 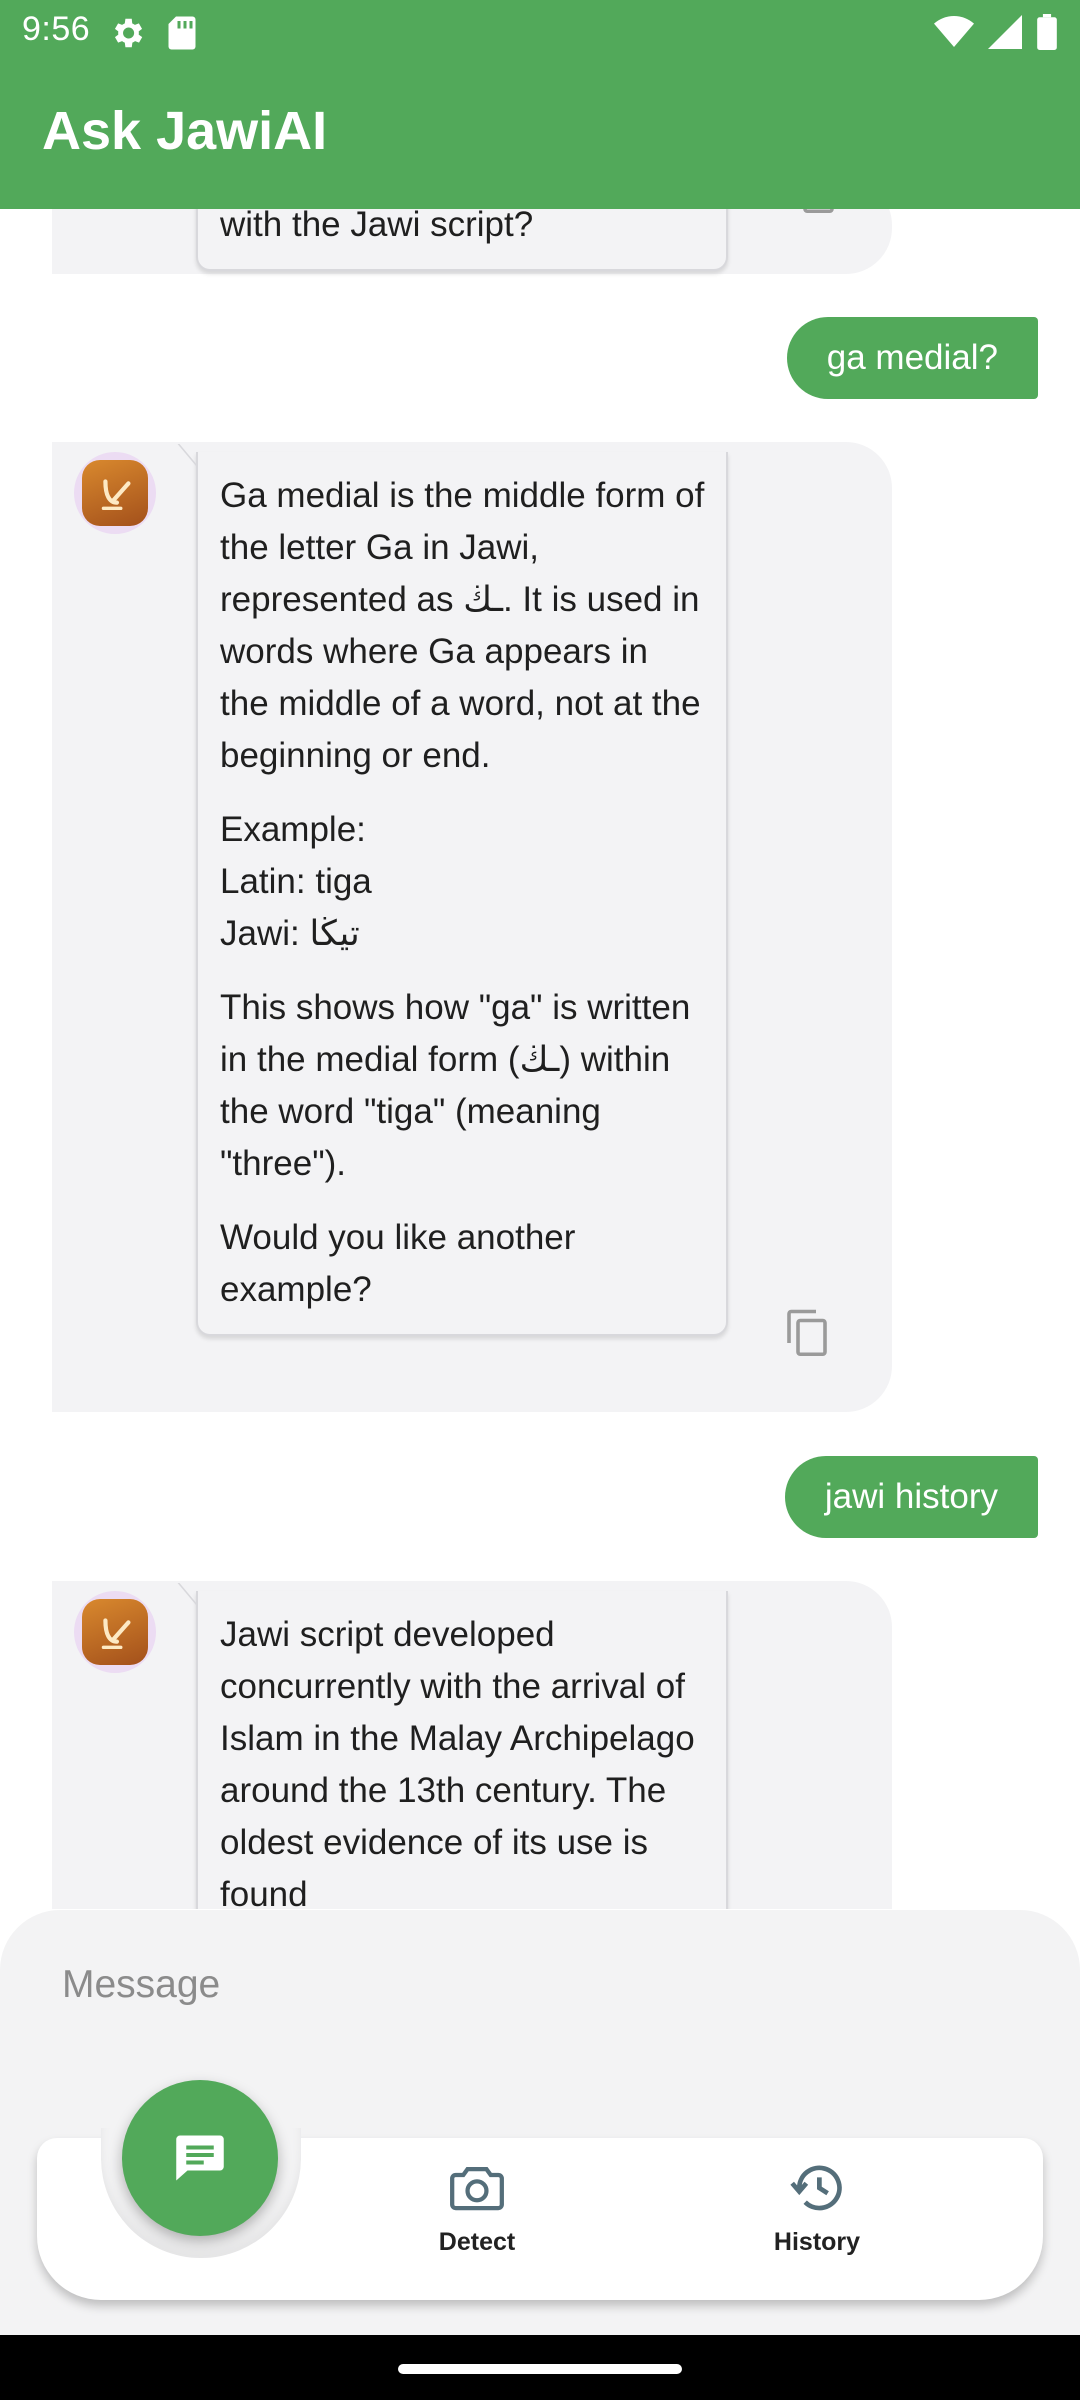 I want to click on nav-label-history: History, so click(x=817, y=2242).